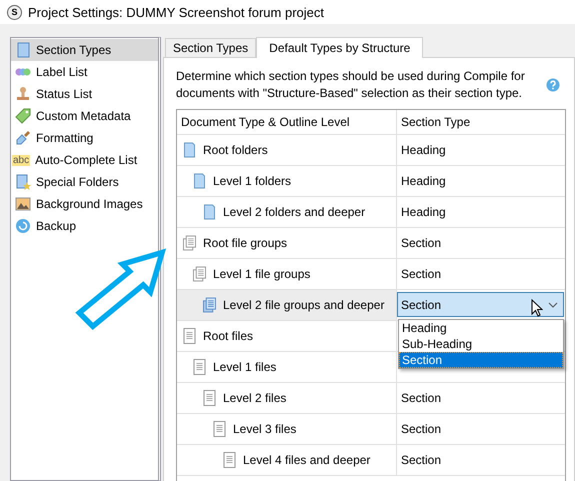 The image size is (575, 481). What do you see at coordinates (481, 344) in the screenshot?
I see `dropdown-option: Sub-Heading` at bounding box center [481, 344].